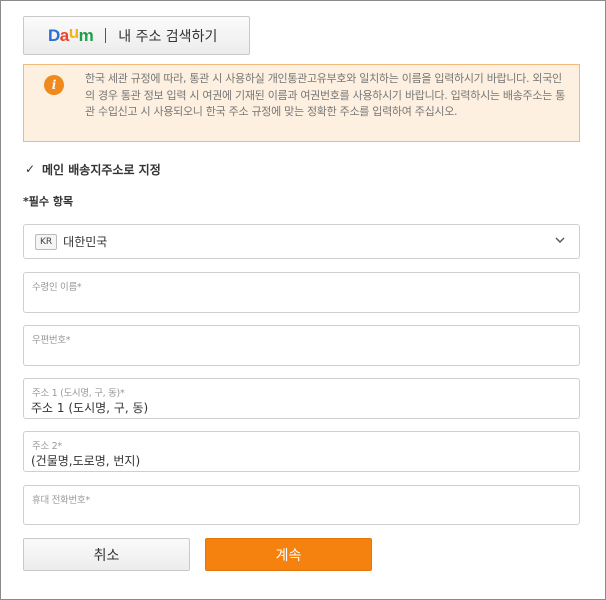  What do you see at coordinates (54, 85) in the screenshot?
I see `info-icon: i` at bounding box center [54, 85].